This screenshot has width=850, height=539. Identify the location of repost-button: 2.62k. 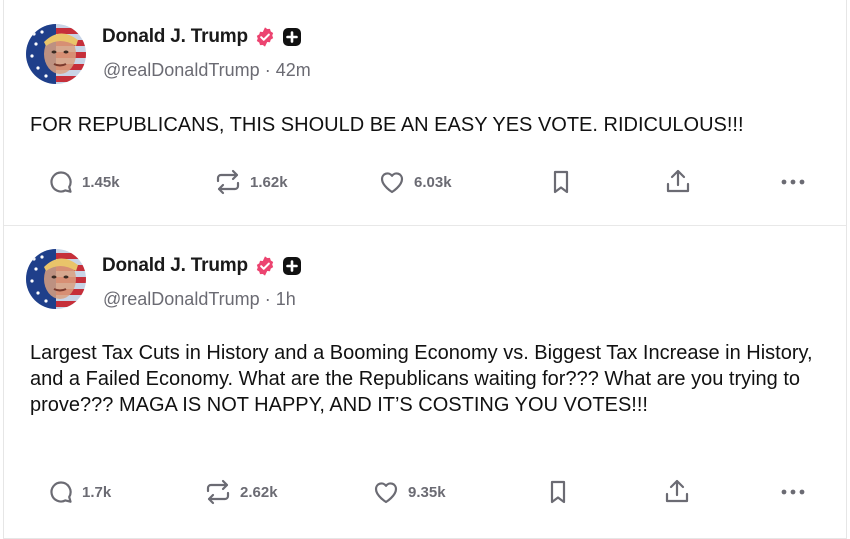
(241, 492).